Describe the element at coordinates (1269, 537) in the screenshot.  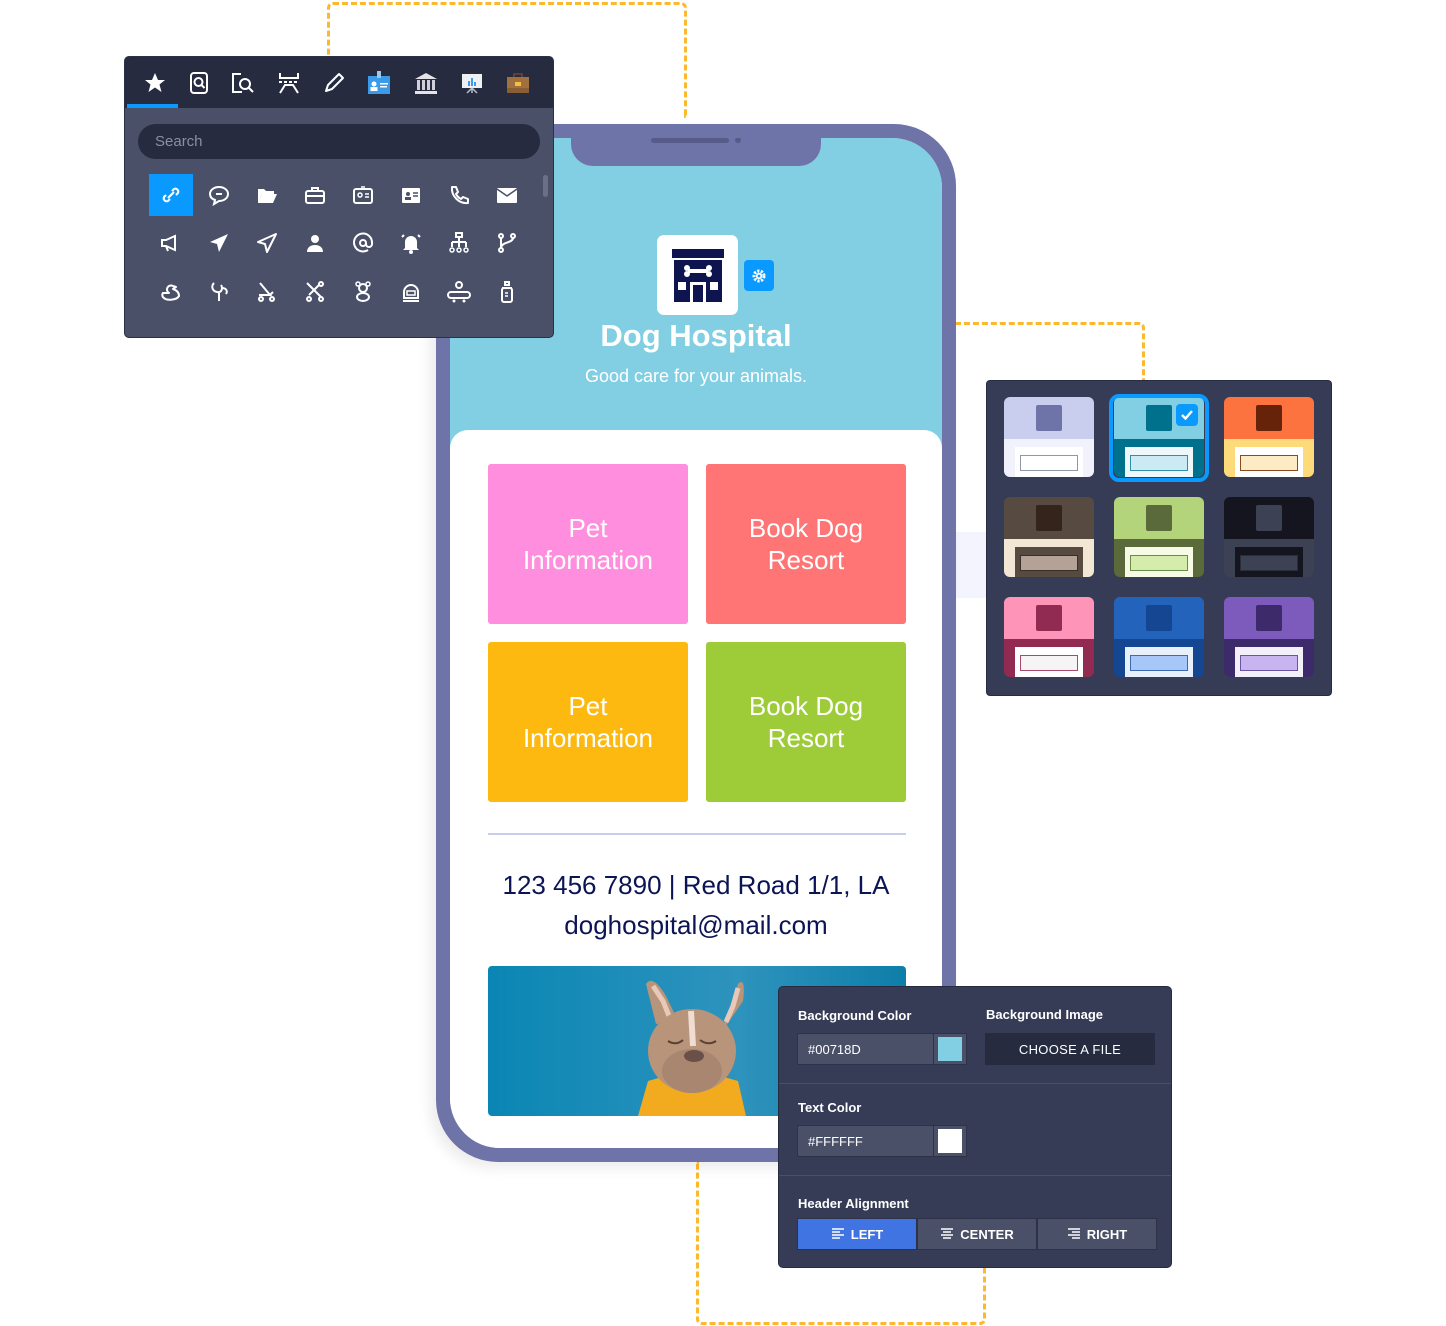
I see `theme-option-dark` at that location.